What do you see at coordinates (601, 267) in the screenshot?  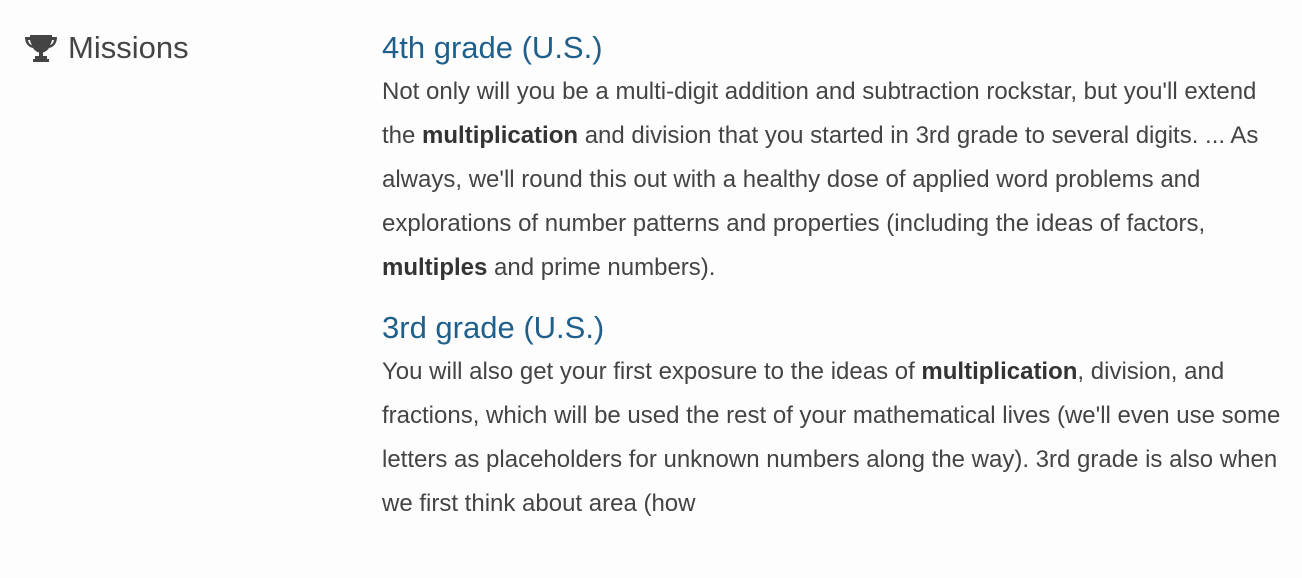 I see `description-text: and prime numbers).` at bounding box center [601, 267].